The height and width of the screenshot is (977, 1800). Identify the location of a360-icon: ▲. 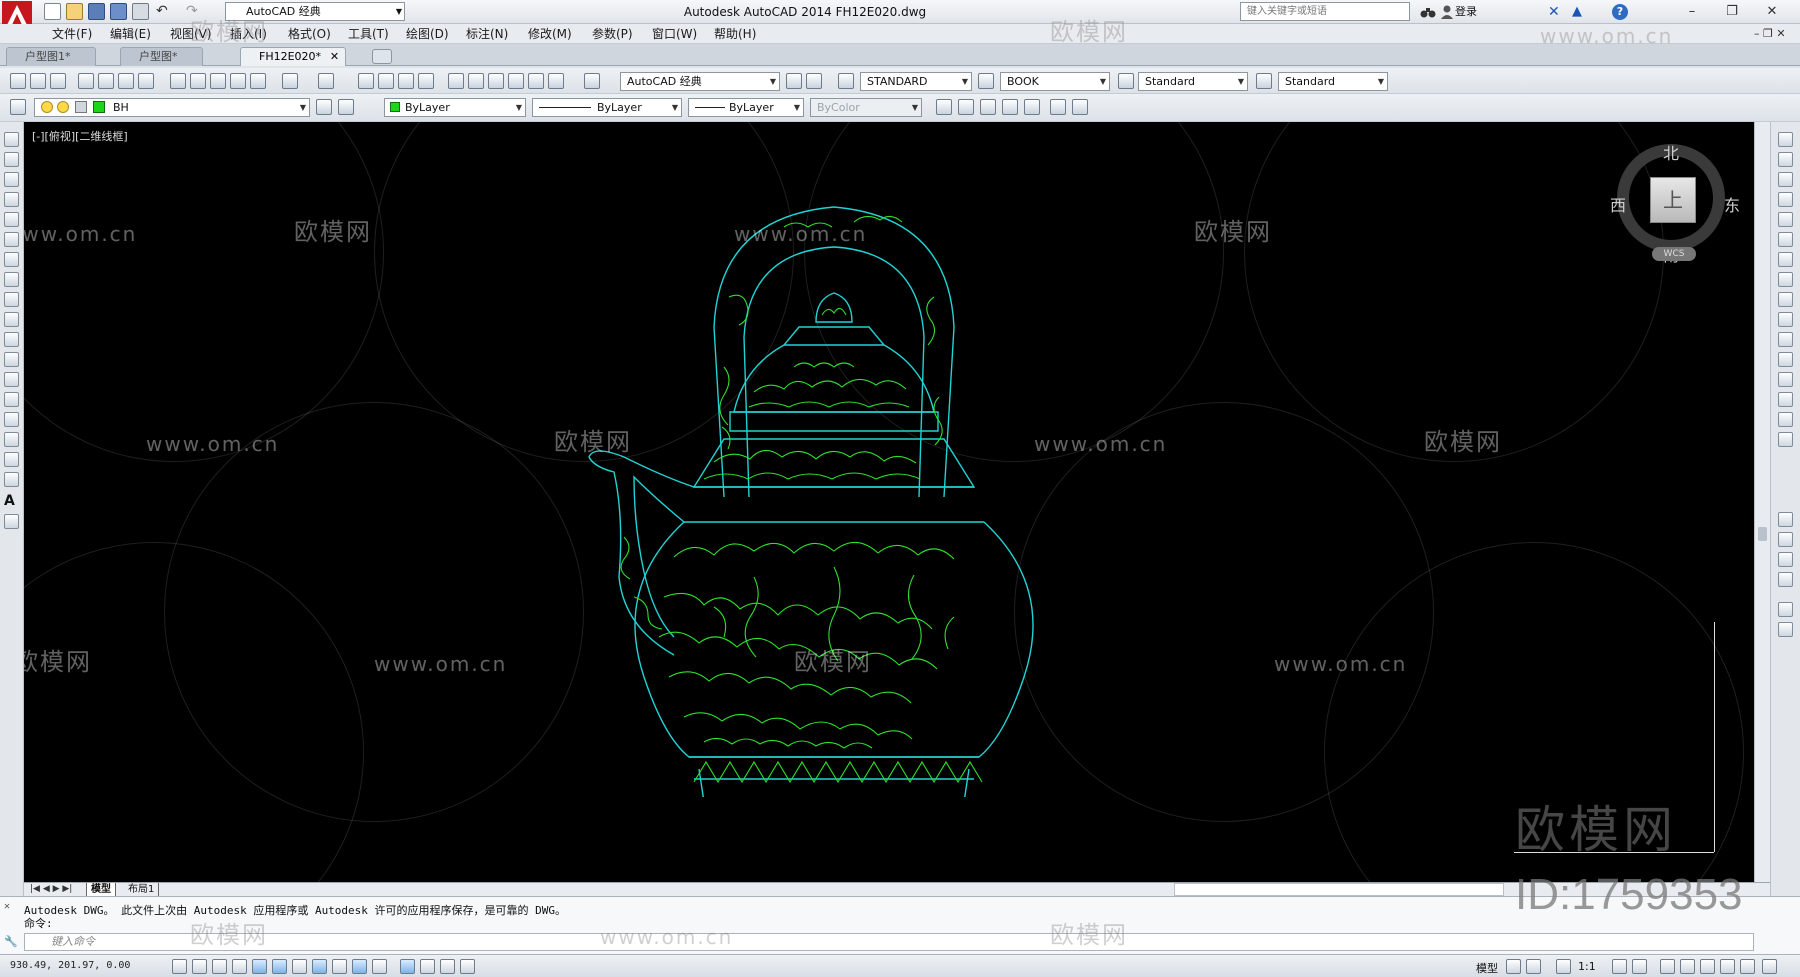
(1580, 12).